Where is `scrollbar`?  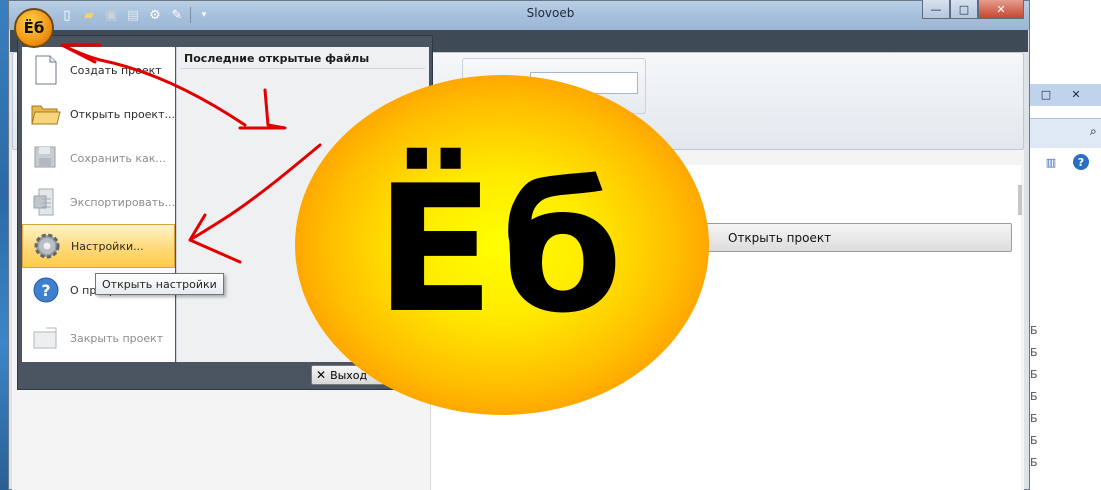
scrollbar is located at coordinates (1020, 200).